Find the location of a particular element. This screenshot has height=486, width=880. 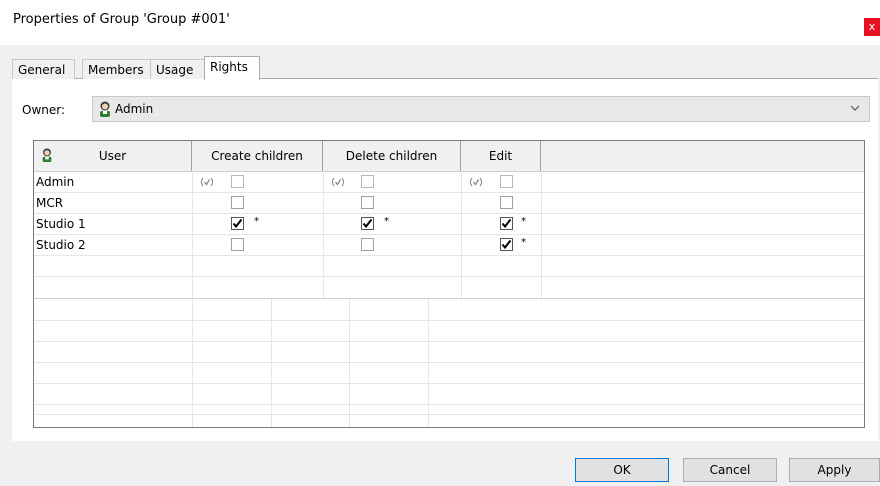

column-header-create-children: Create children is located at coordinates (257, 156).